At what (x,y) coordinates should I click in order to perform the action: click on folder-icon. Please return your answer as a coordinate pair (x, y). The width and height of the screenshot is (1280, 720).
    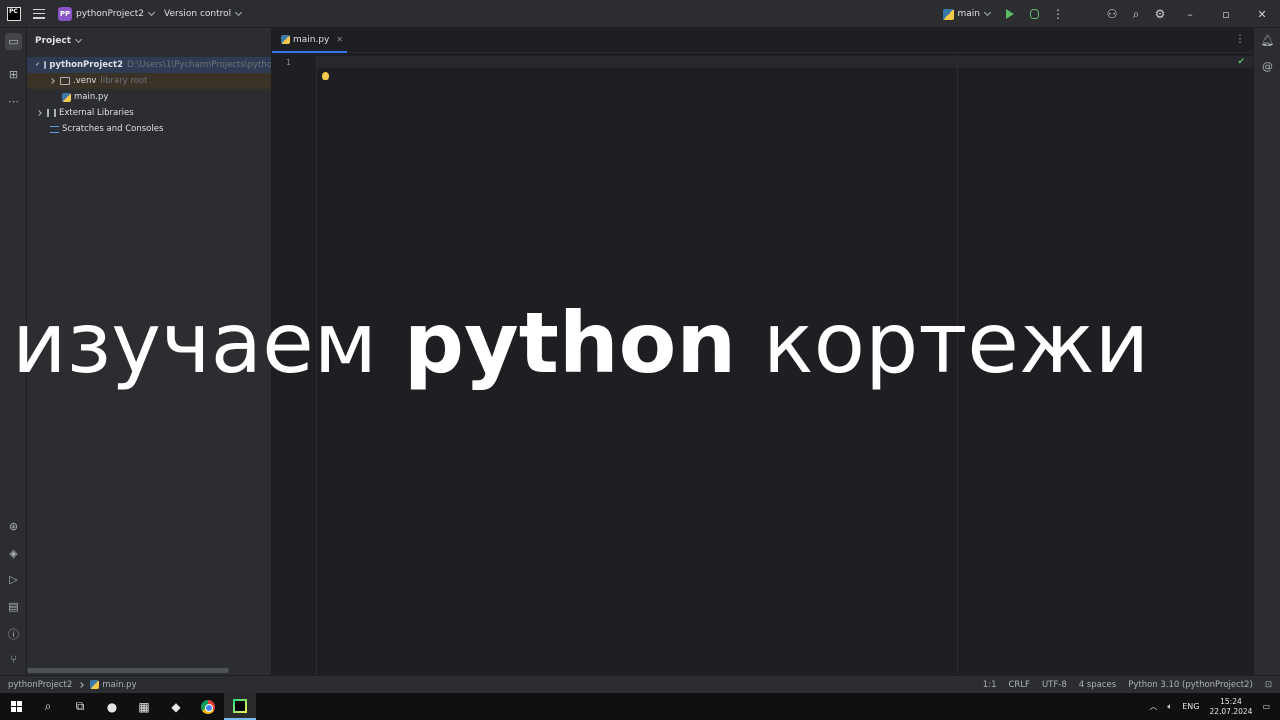
    Looking at the image, I should click on (65, 81).